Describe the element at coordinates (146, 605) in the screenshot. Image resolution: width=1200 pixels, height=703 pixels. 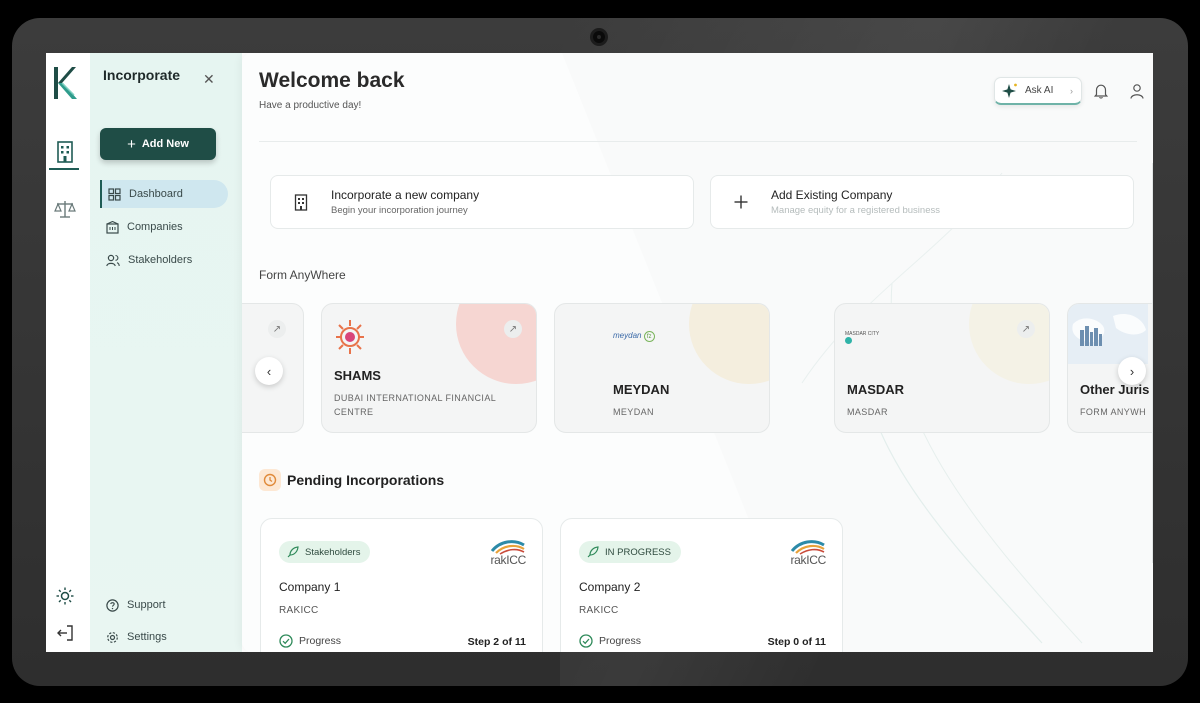
I see `sidebar-item-label: Support` at that location.